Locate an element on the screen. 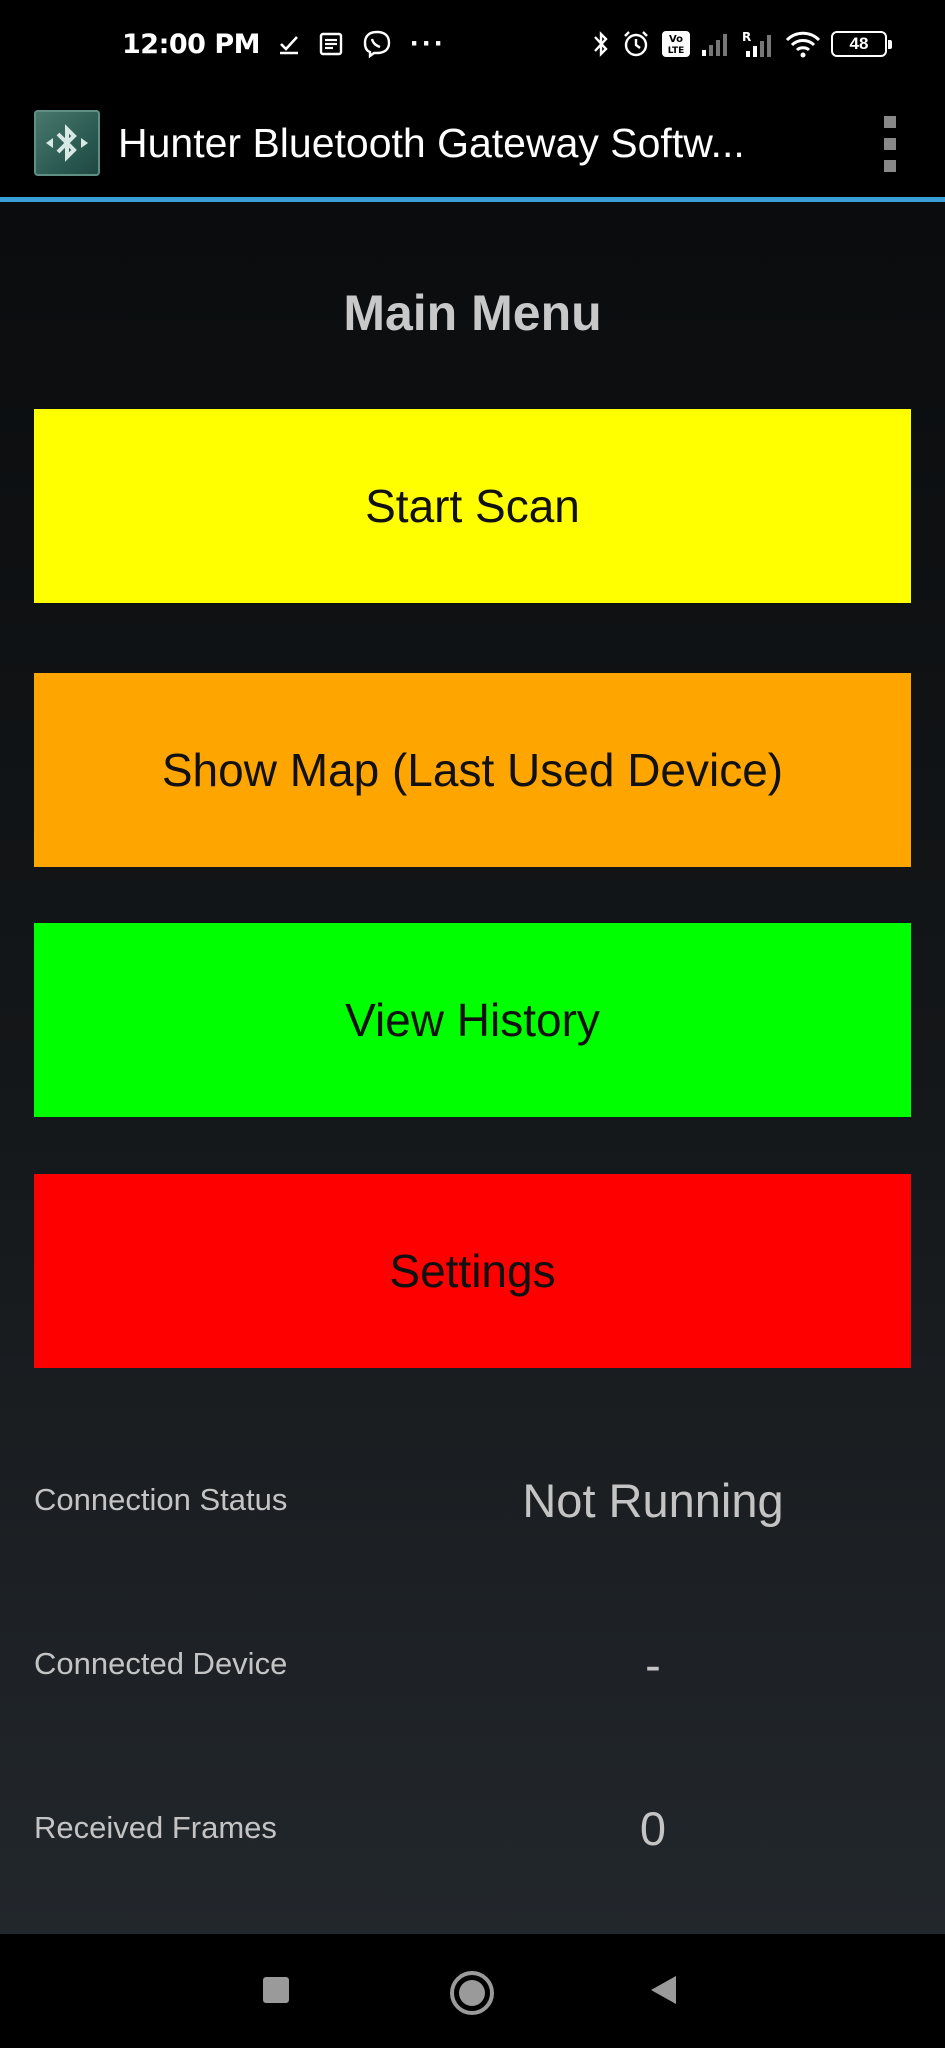 The height and width of the screenshot is (2048, 945). connection-status-label: Connection Status is located at coordinates (161, 1499).